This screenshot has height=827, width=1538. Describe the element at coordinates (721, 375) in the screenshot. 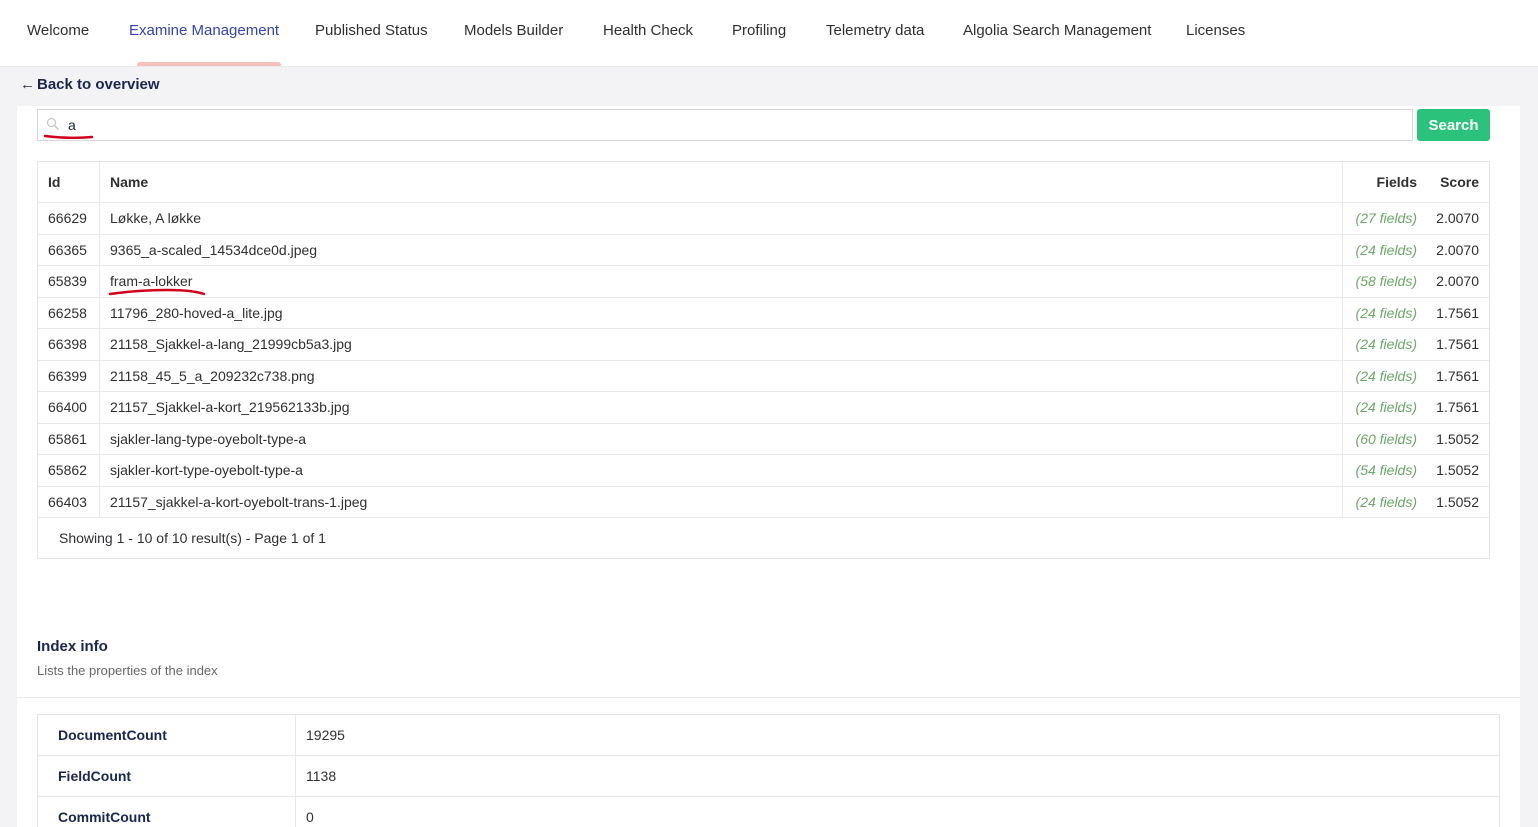

I see `result-name: 21158_45_5_a_209232c738.png` at that location.